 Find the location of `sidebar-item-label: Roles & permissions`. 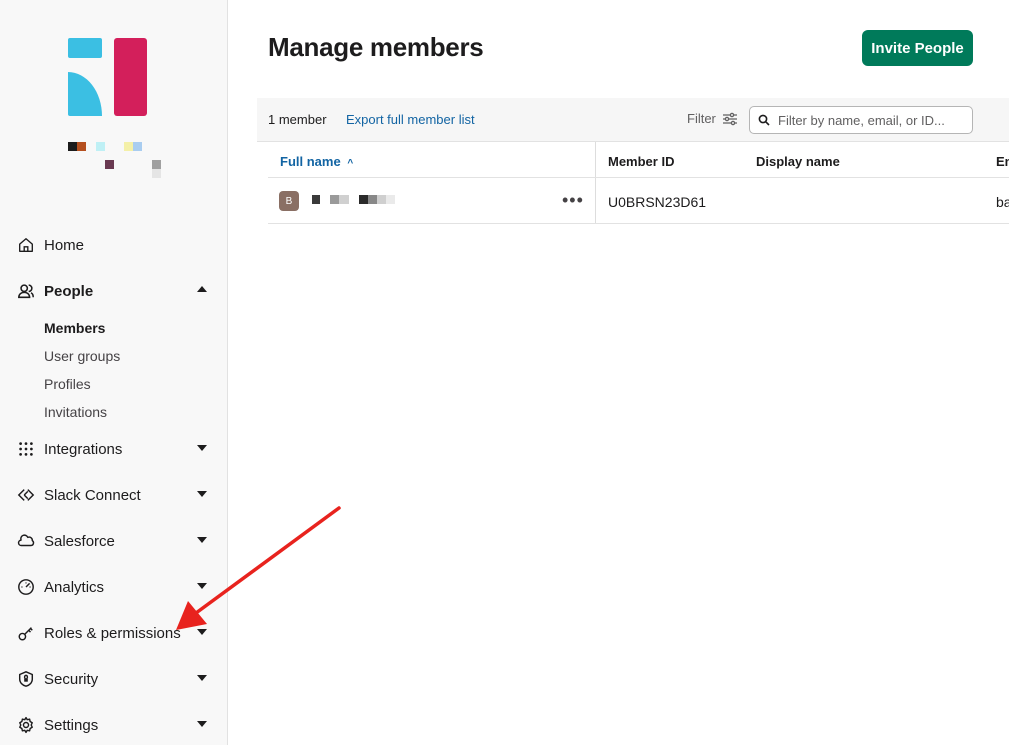

sidebar-item-label: Roles & permissions is located at coordinates (112, 633).